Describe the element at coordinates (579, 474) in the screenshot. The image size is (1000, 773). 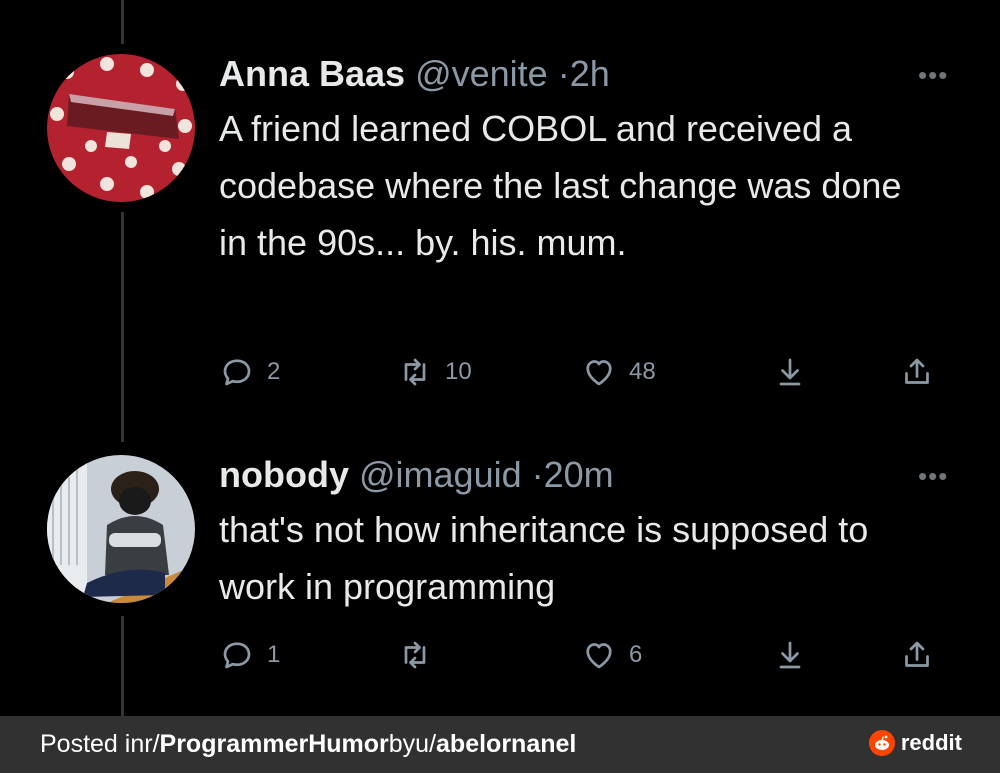
I see `timestamp: 20m` at that location.